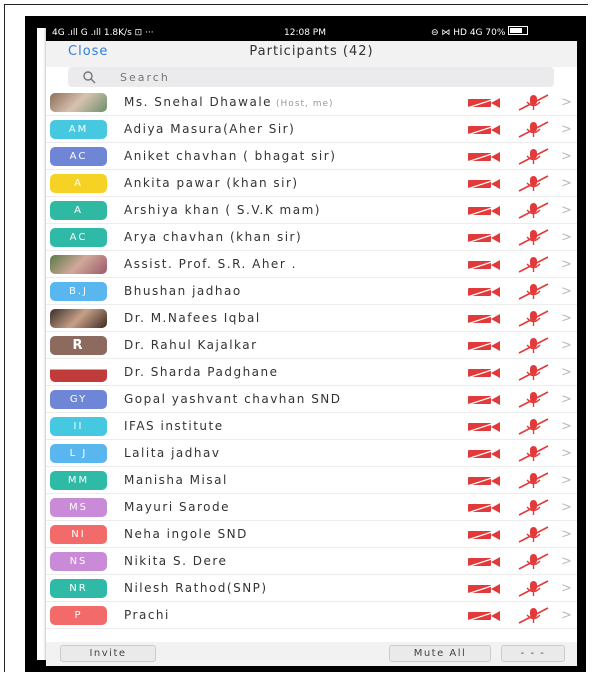 The image size is (593, 677). What do you see at coordinates (311, 291) in the screenshot?
I see `participant-row: B.J Bhushan jadhao >` at bounding box center [311, 291].